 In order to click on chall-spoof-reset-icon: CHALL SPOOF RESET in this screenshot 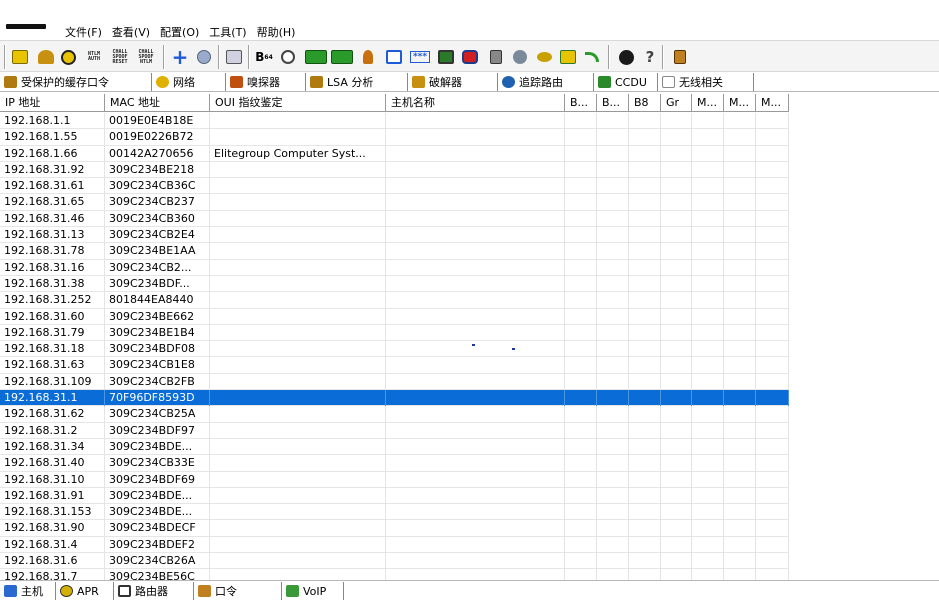, I will do `click(120, 57)`.